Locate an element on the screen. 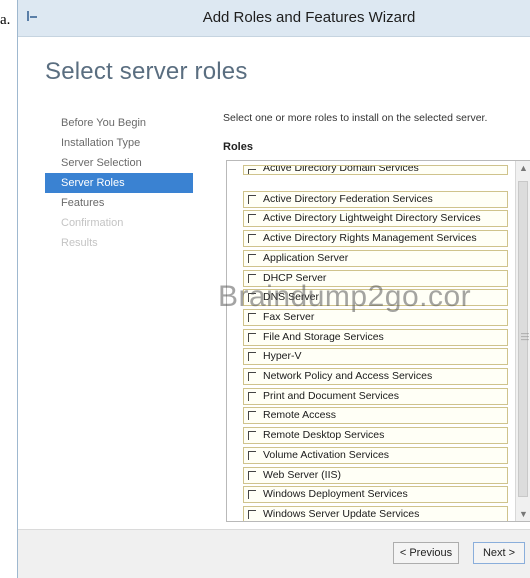 The width and height of the screenshot is (530, 578). nav-item-server-roles: Server Roles is located at coordinates (119, 183).